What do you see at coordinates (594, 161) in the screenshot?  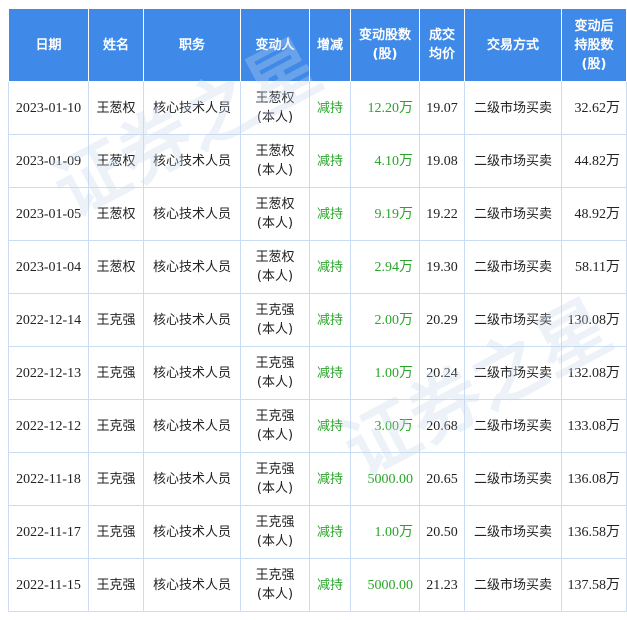 I see `cell-shares-after: 44.82万` at bounding box center [594, 161].